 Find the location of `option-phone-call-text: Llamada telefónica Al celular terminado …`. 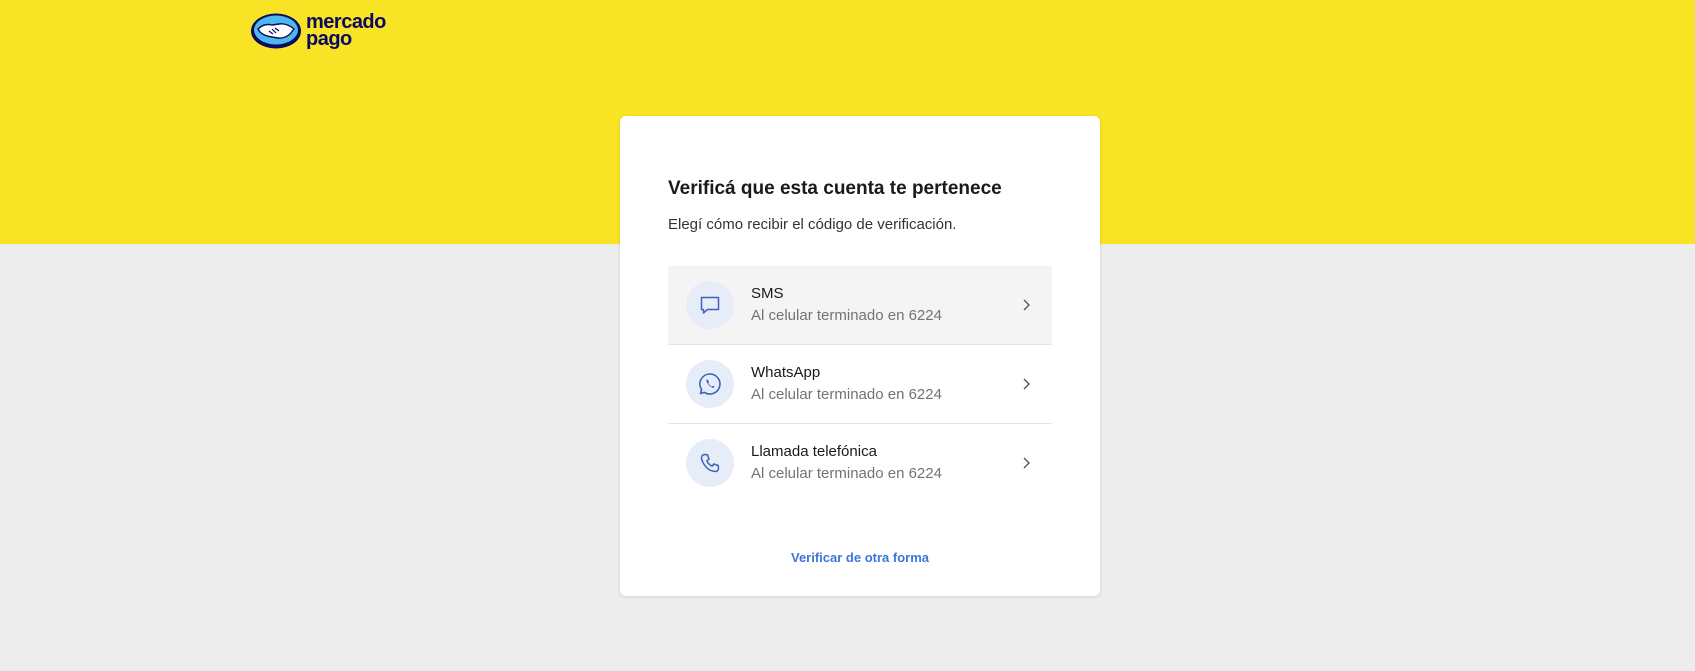

option-phone-call-text: Llamada telefónica Al celular terminado … is located at coordinates (846, 463).